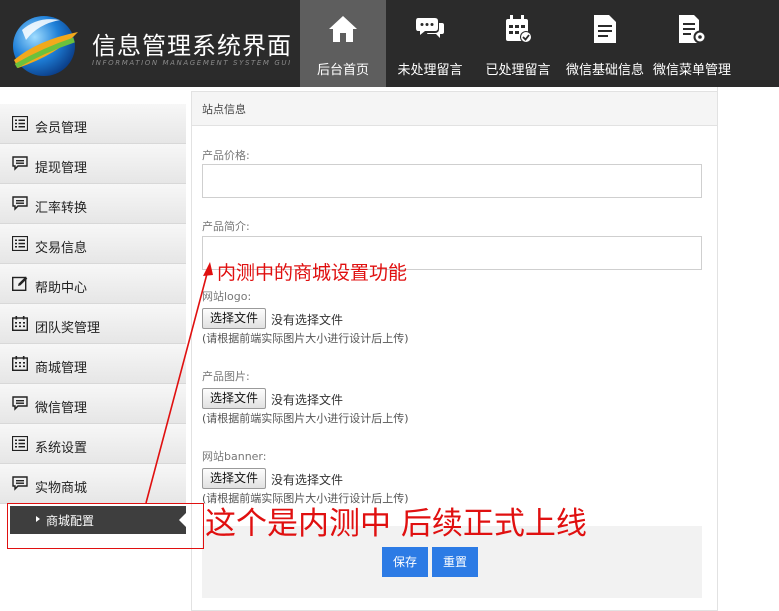 The image size is (779, 611). What do you see at coordinates (61, 248) in the screenshot?
I see `sidebar-item-label: 交易信息` at bounding box center [61, 248].